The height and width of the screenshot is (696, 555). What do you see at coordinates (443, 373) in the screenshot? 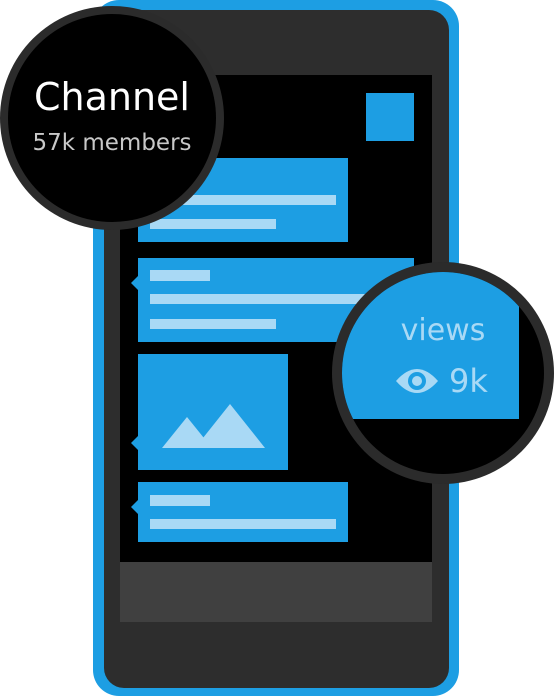
I see `views-badge: views 9k` at bounding box center [443, 373].